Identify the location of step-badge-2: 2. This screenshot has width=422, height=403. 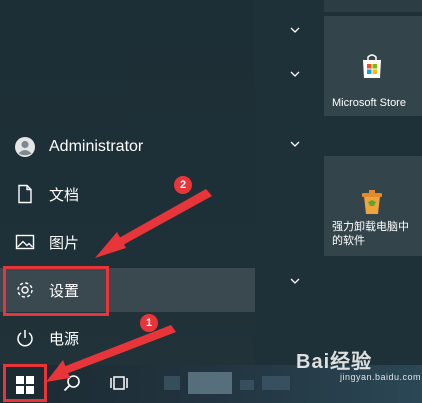
(183, 185).